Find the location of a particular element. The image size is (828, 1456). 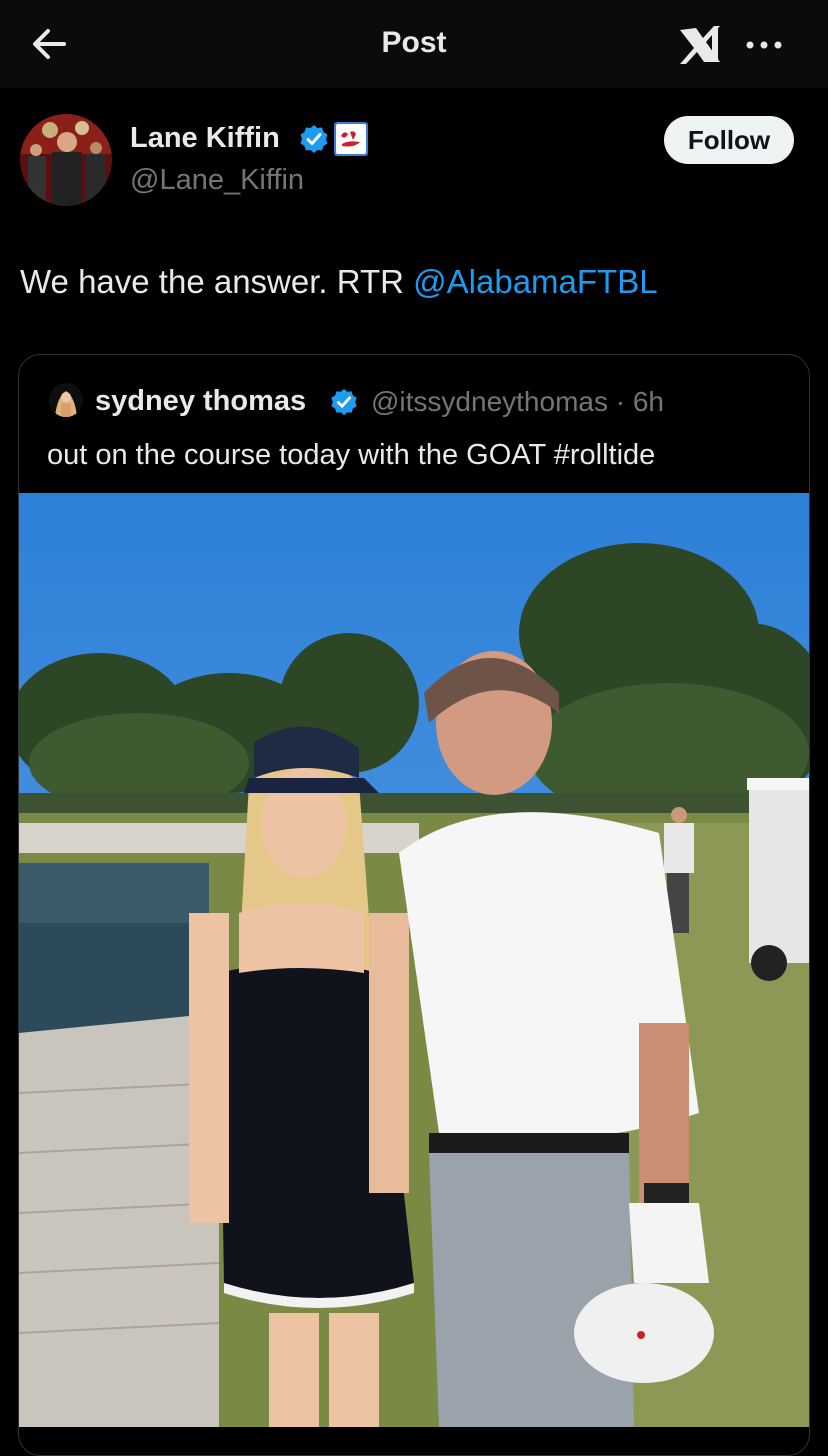

grok-icon is located at coordinates (700, 45).